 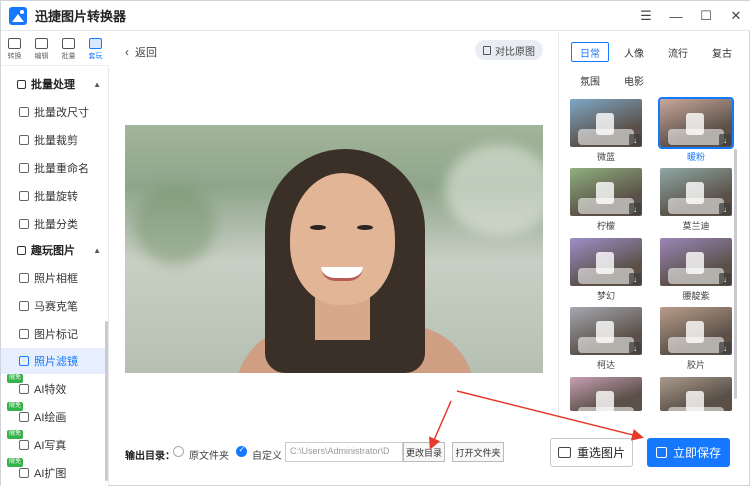 I want to click on save-icon, so click(x=661, y=452).